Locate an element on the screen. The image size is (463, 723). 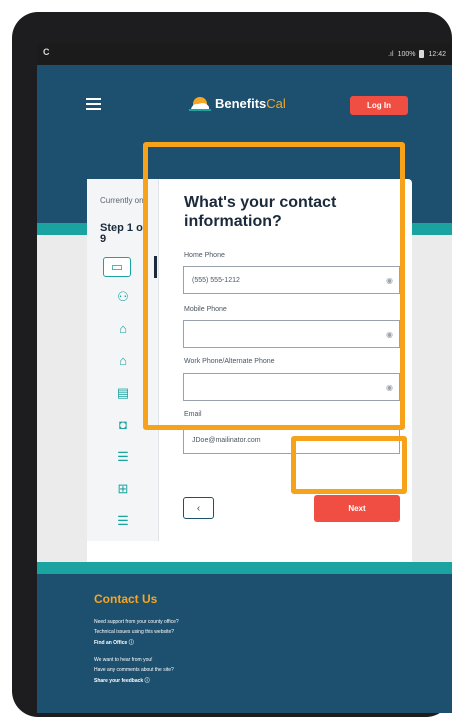
footer-teal-divider is located at coordinates (244, 568).